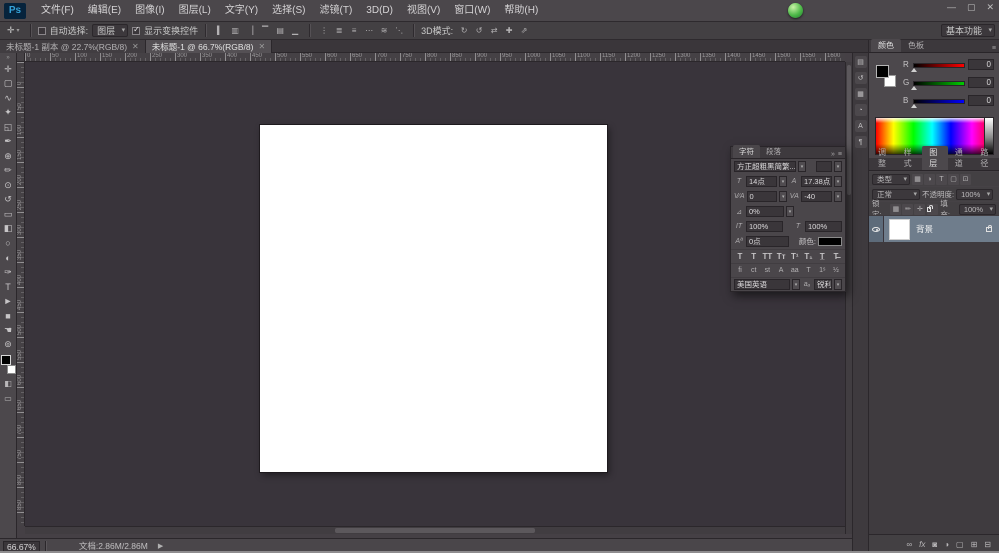 The width and height of the screenshot is (999, 553). Describe the element at coordinates (136, 30) in the screenshot. I see `show-transform-controls-checkbox` at that location.